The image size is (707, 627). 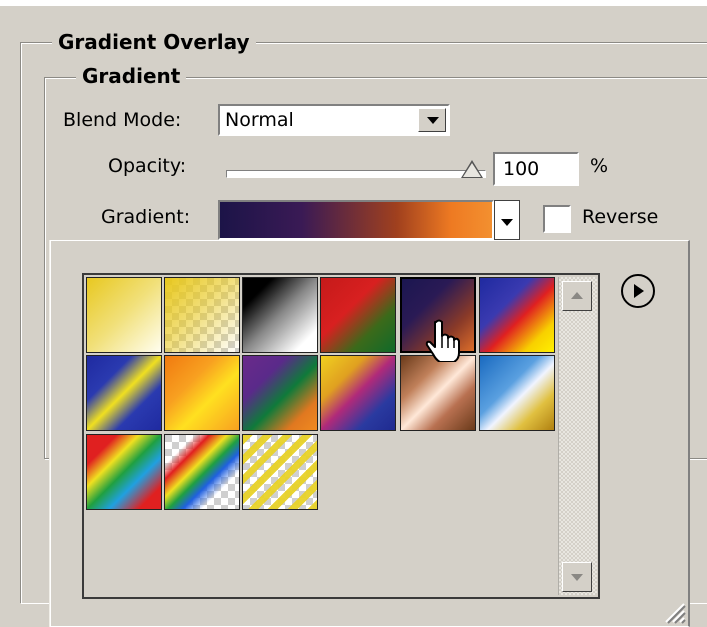 I want to click on blend-mode-label: Blend Mode:, so click(x=122, y=120).